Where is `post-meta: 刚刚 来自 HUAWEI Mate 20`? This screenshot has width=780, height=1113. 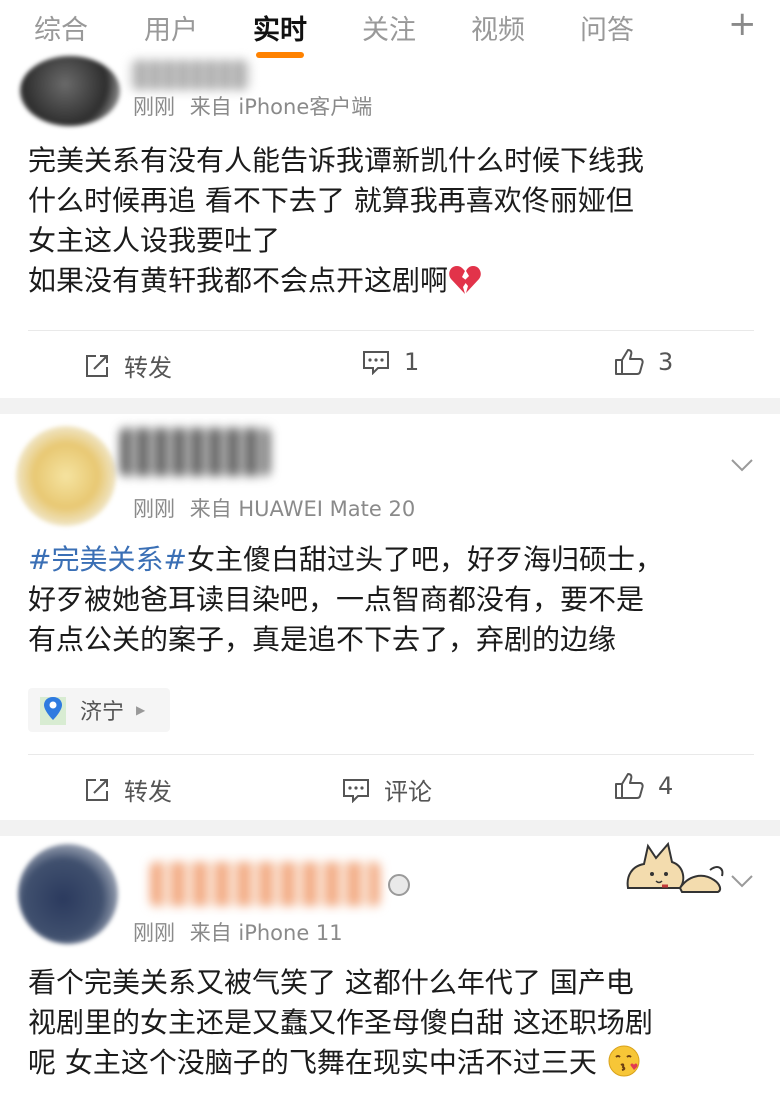
post-meta: 刚刚 来自 HUAWEI Mate 20 is located at coordinates (274, 508).